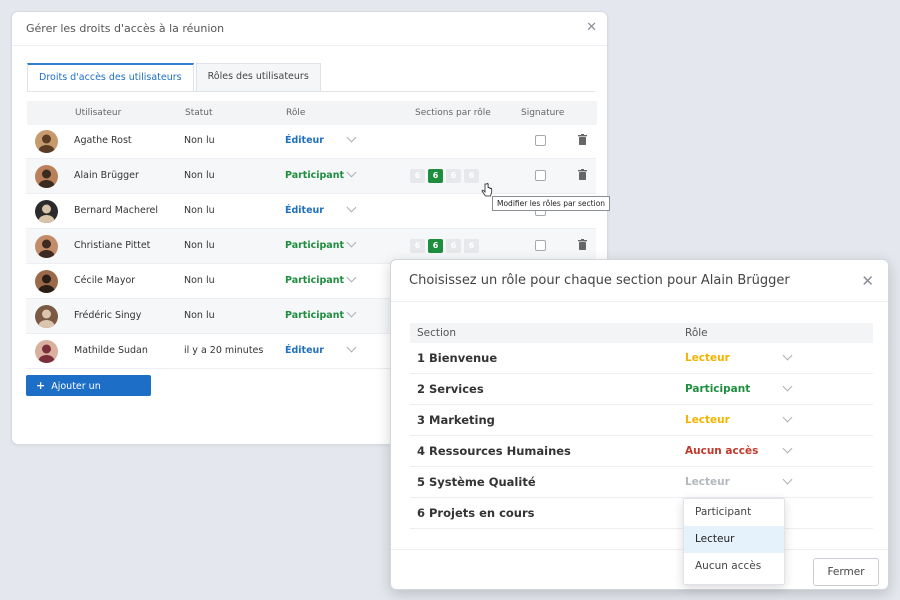 This screenshot has height=600, width=900. What do you see at coordinates (125, 28) in the screenshot?
I see `dialog-title: Gérer les droits d'accès à la réunion` at bounding box center [125, 28].